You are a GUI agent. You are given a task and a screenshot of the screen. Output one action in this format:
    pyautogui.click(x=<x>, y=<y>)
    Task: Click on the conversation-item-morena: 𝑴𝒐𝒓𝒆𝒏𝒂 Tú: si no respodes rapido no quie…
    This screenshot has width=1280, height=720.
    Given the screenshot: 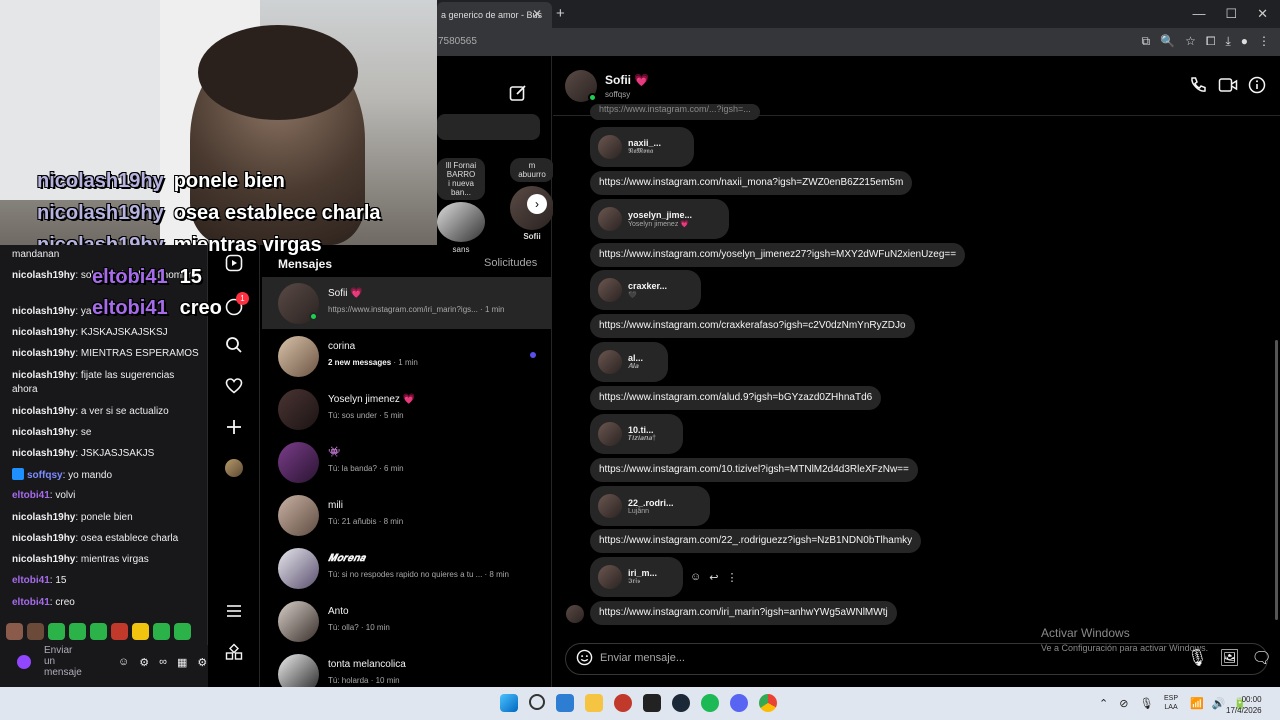 What is the action you would take?
    pyautogui.click(x=407, y=568)
    